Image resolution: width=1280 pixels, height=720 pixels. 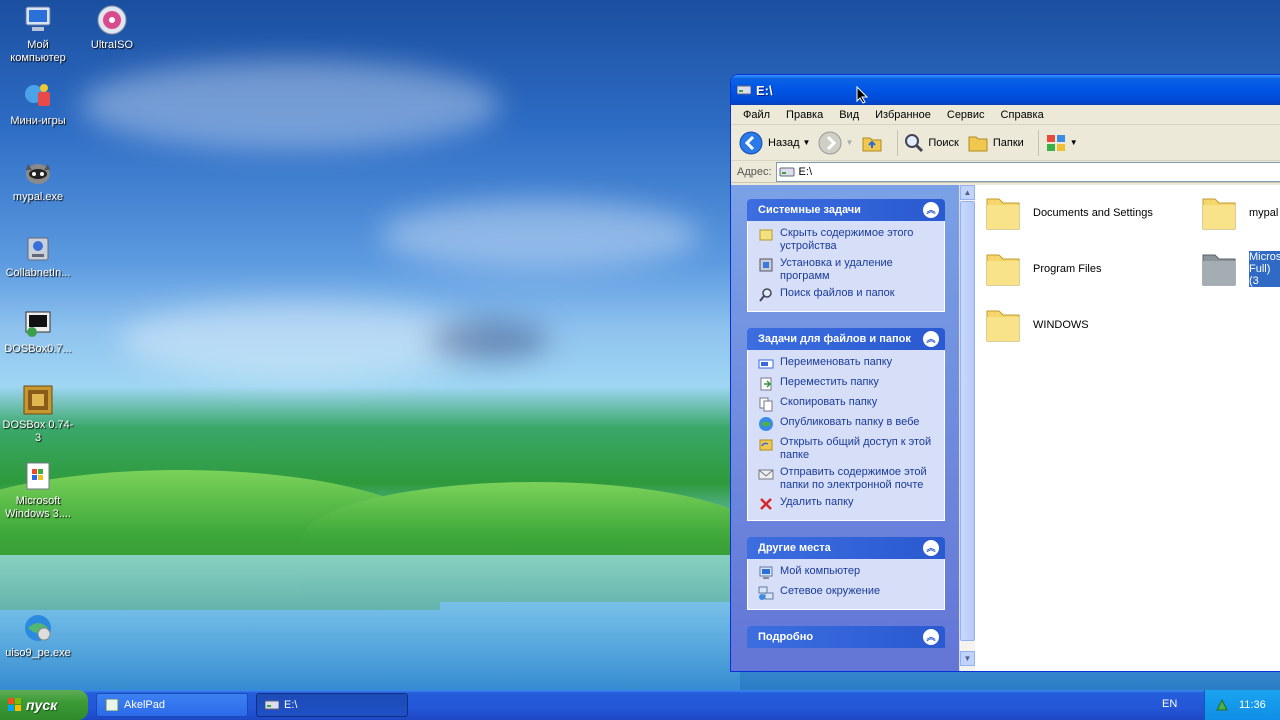 What do you see at coordinates (967, 658) in the screenshot?
I see `scroll-down-button: ▼` at bounding box center [967, 658].